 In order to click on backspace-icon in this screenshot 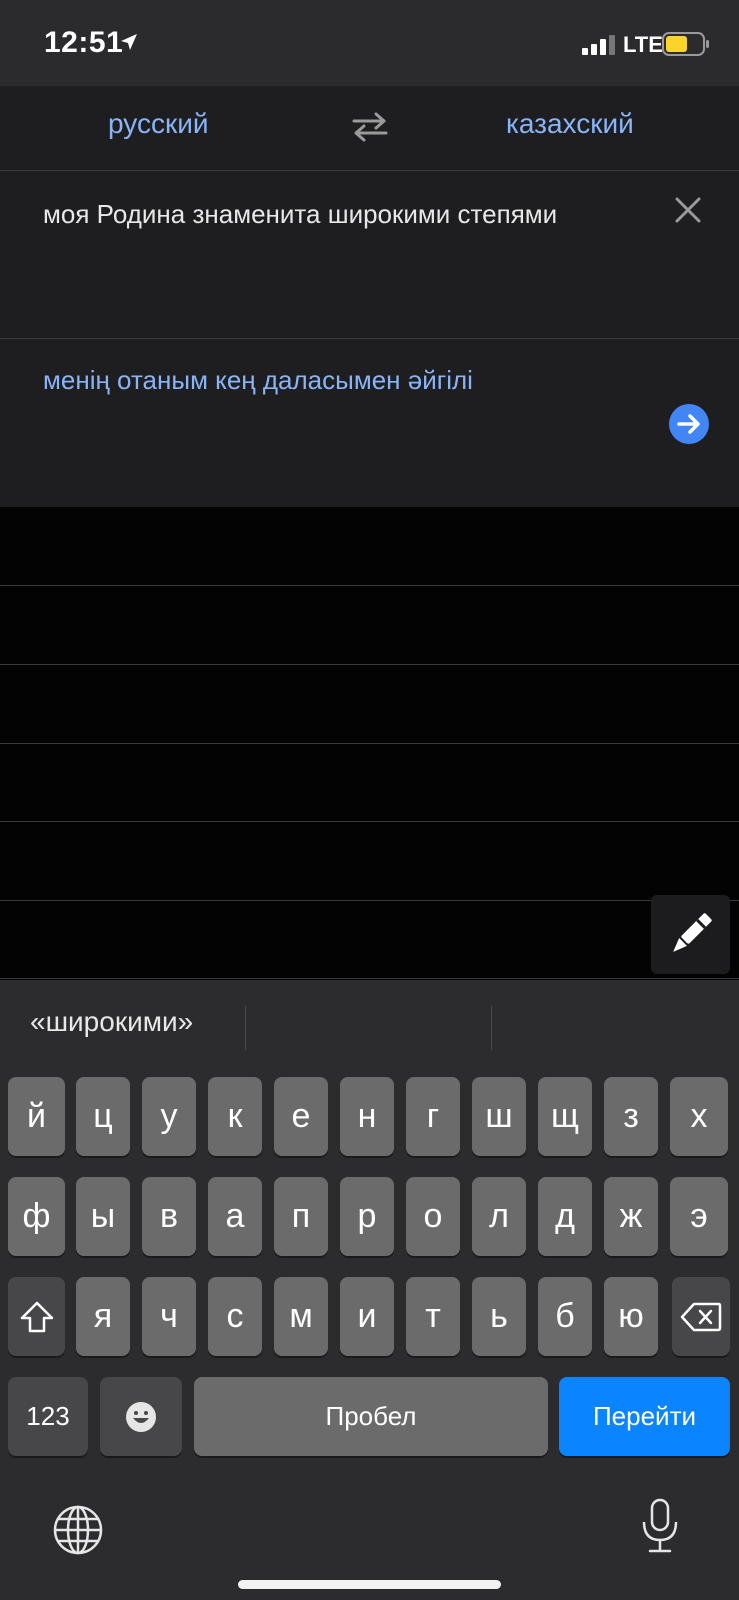, I will do `click(701, 1316)`.